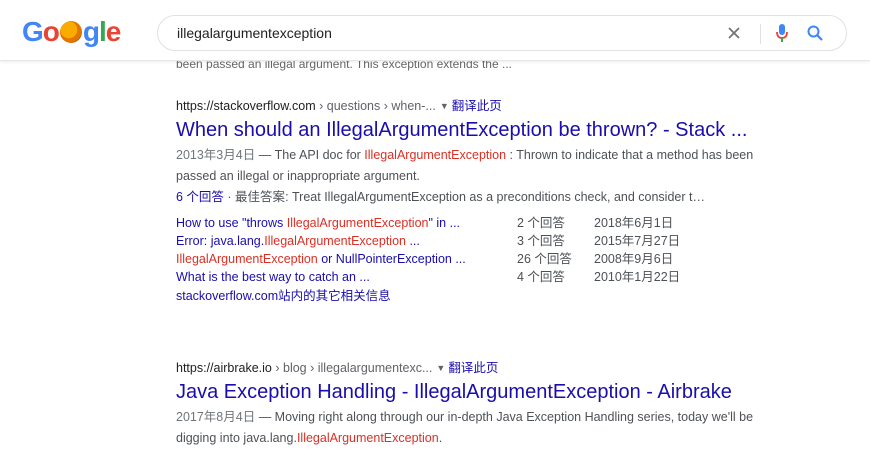 This screenshot has width=870, height=463. What do you see at coordinates (216, 155) in the screenshot?
I see `snippet-date: 2013年3月4日` at bounding box center [216, 155].